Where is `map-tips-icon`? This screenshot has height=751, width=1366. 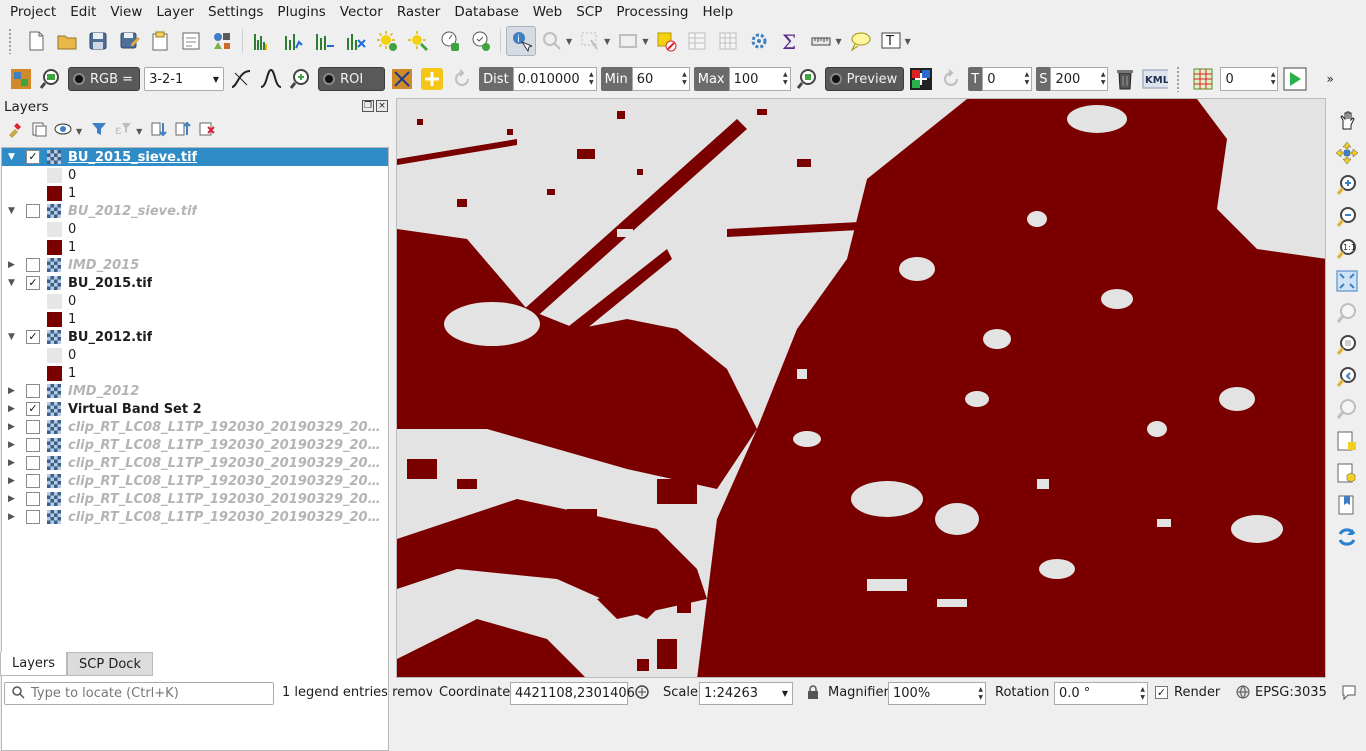
map-tips-icon is located at coordinates (860, 41).